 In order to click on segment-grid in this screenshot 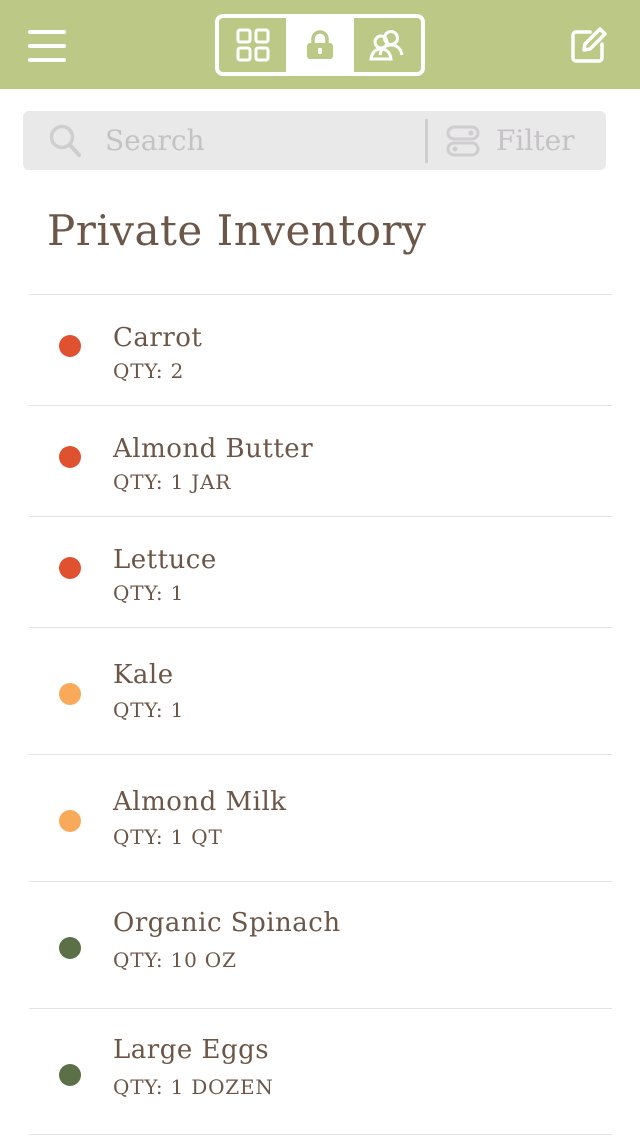, I will do `click(252, 45)`.